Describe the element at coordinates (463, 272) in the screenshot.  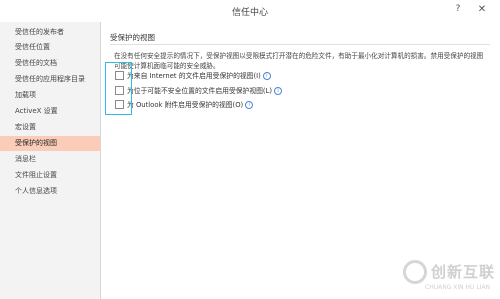
I see `watermark-brand: 创新互联` at that location.